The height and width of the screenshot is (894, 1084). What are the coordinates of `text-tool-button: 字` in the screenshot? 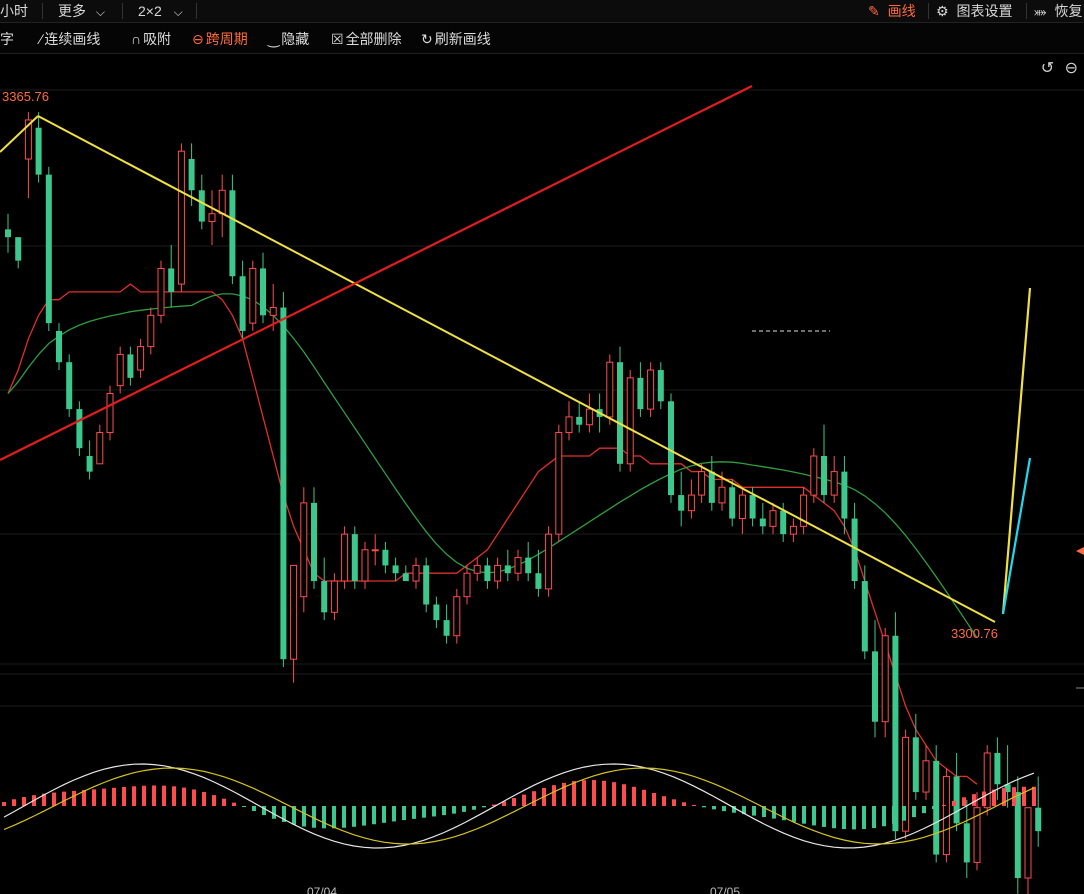 It's located at (7, 38).